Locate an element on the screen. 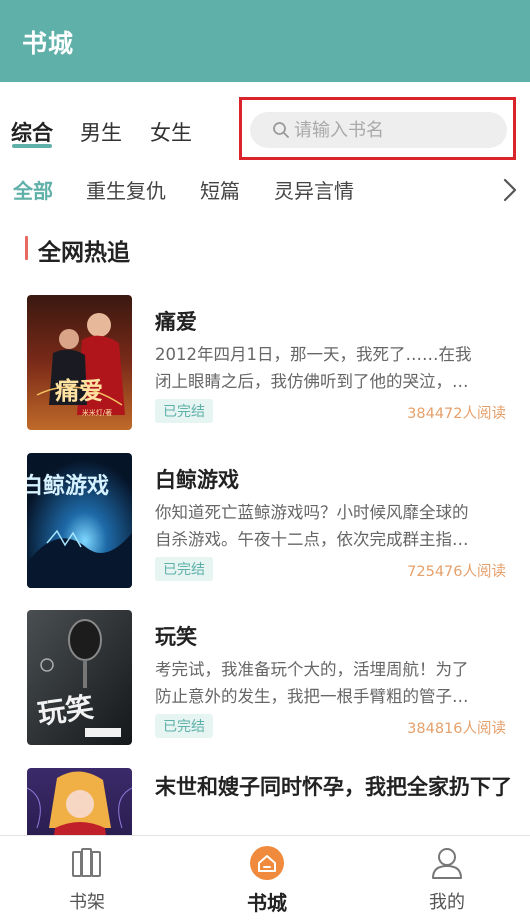 The height and width of the screenshot is (920, 530). read-count: 384472人阅读 is located at coordinates (456, 414).